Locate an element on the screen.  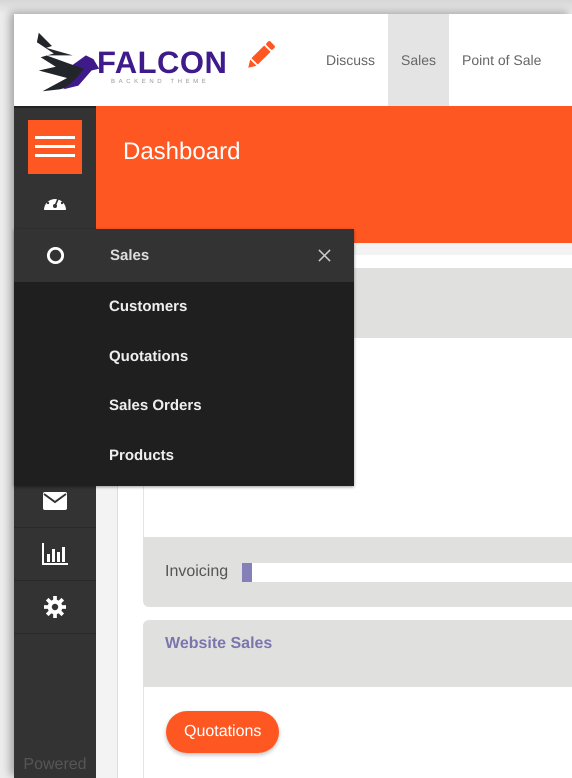
mail-icon is located at coordinates (55, 501).